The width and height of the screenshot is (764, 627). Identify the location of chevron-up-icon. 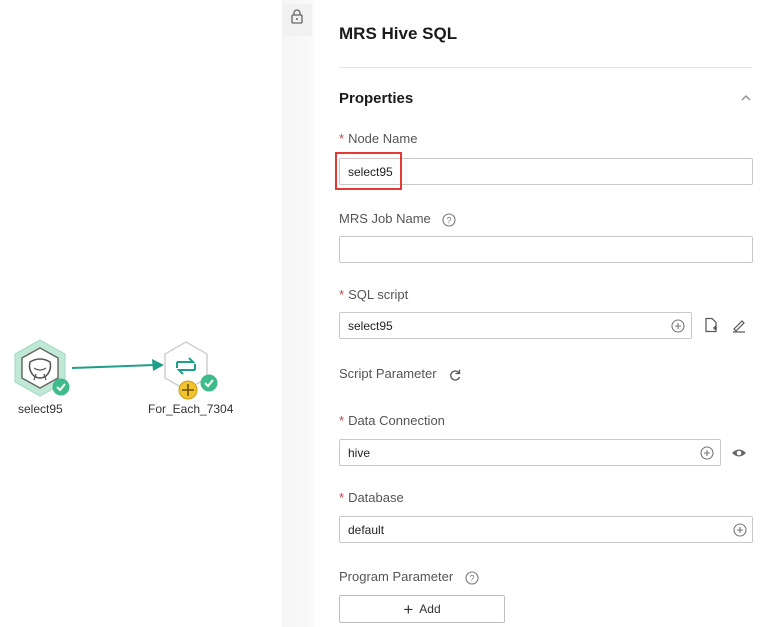
(746, 98).